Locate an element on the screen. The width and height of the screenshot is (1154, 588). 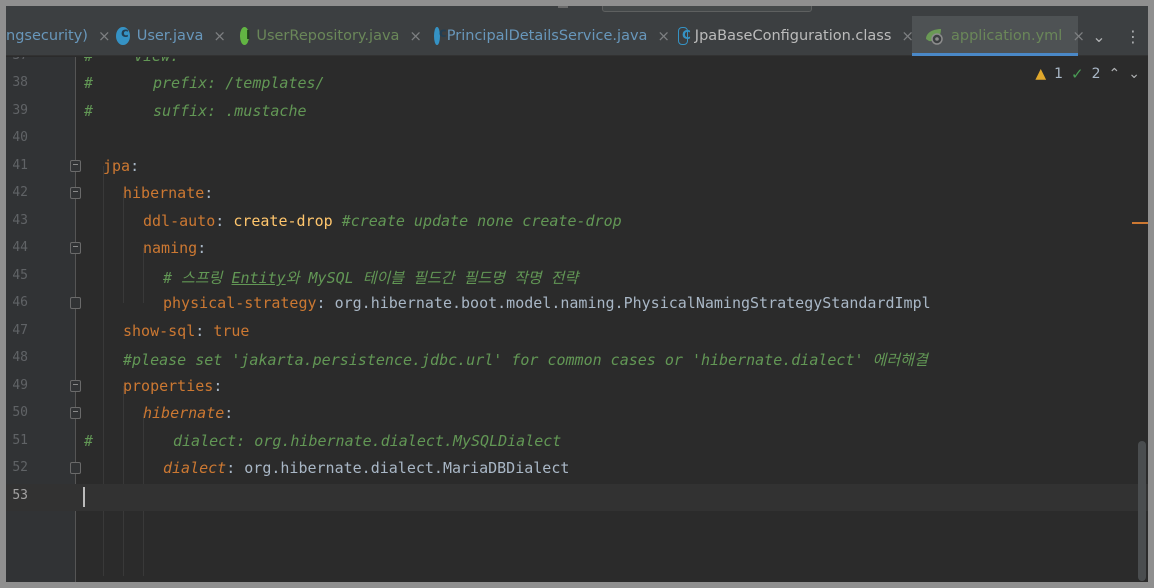
chevron-down-icon: ⌄ is located at coordinates (1099, 36).